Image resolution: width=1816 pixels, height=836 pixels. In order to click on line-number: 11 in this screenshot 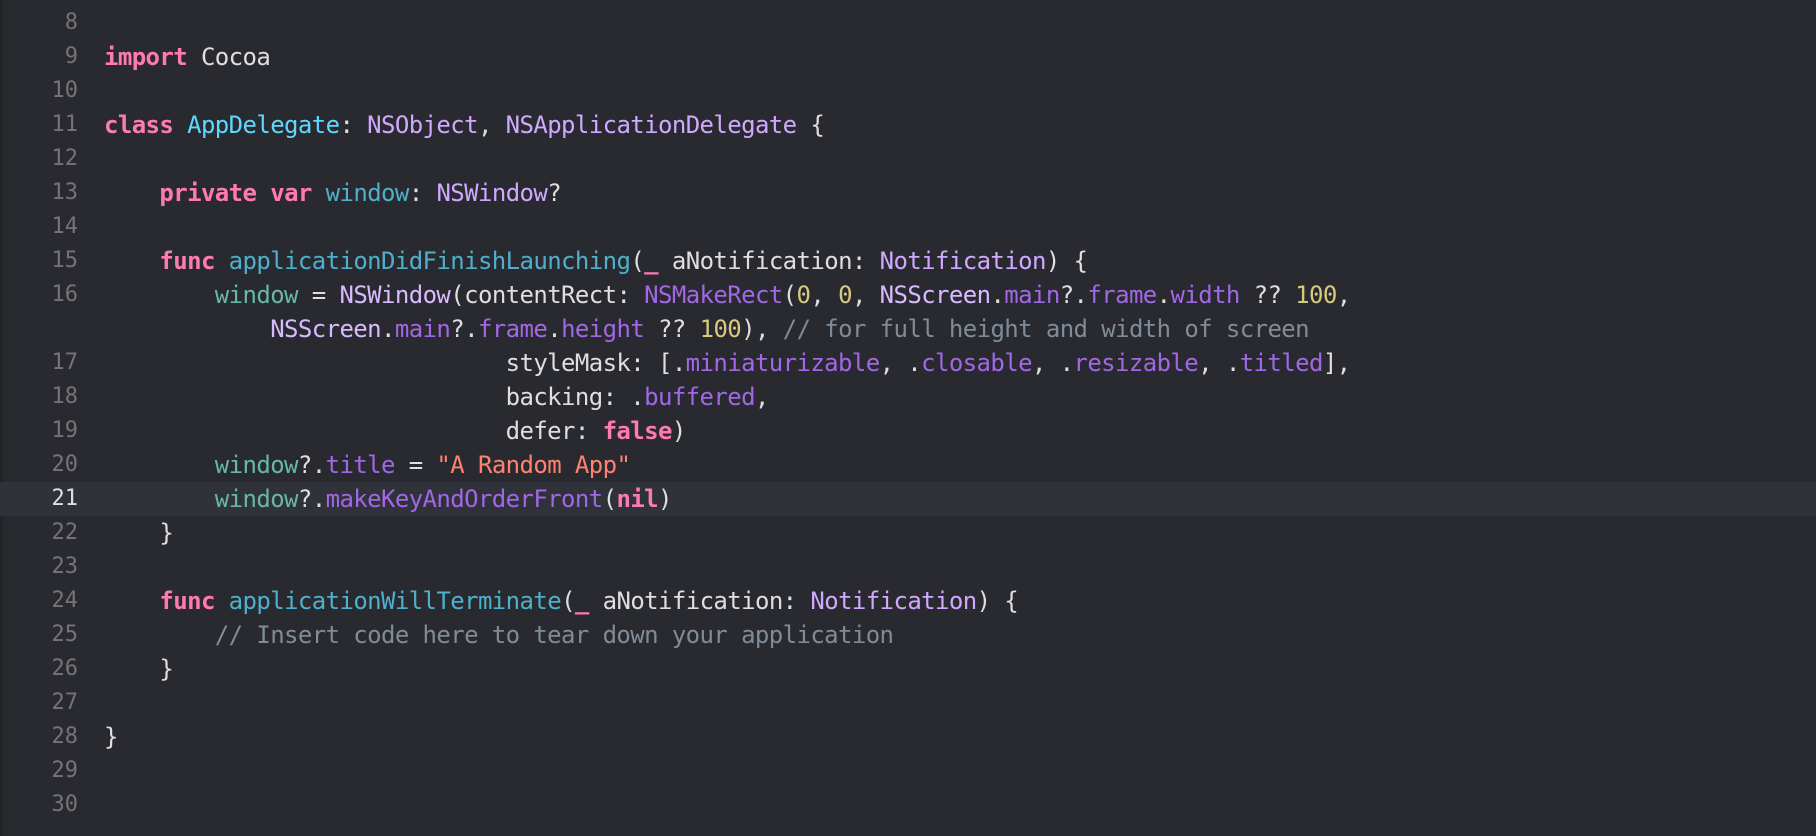, I will do `click(65, 124)`.